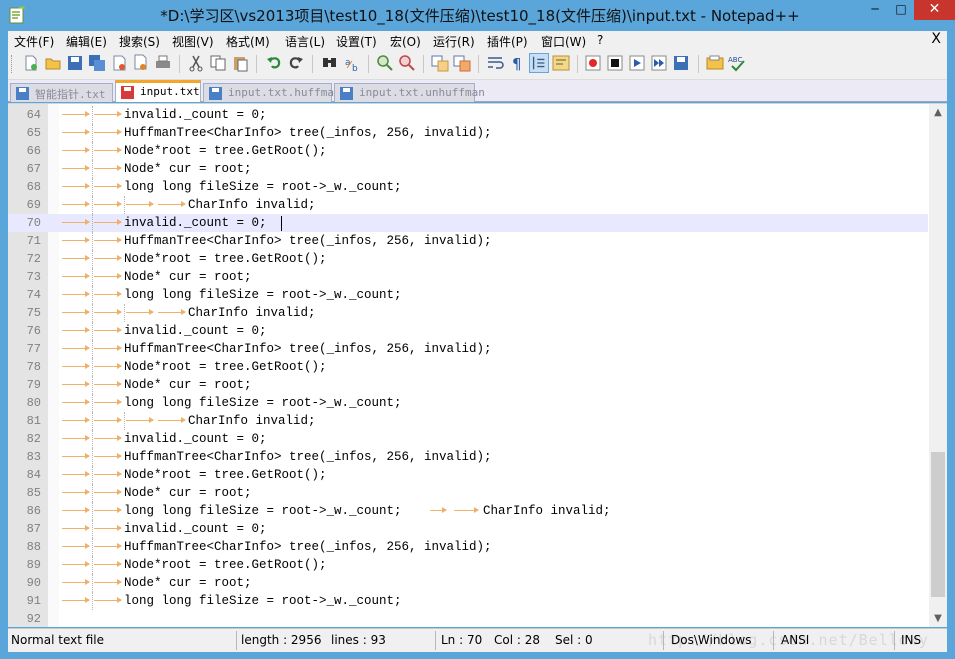 The width and height of the screenshot is (955, 659). Describe the element at coordinates (468, 385) in the screenshot. I see `editor-line: 79 Node* cur = root;` at that location.